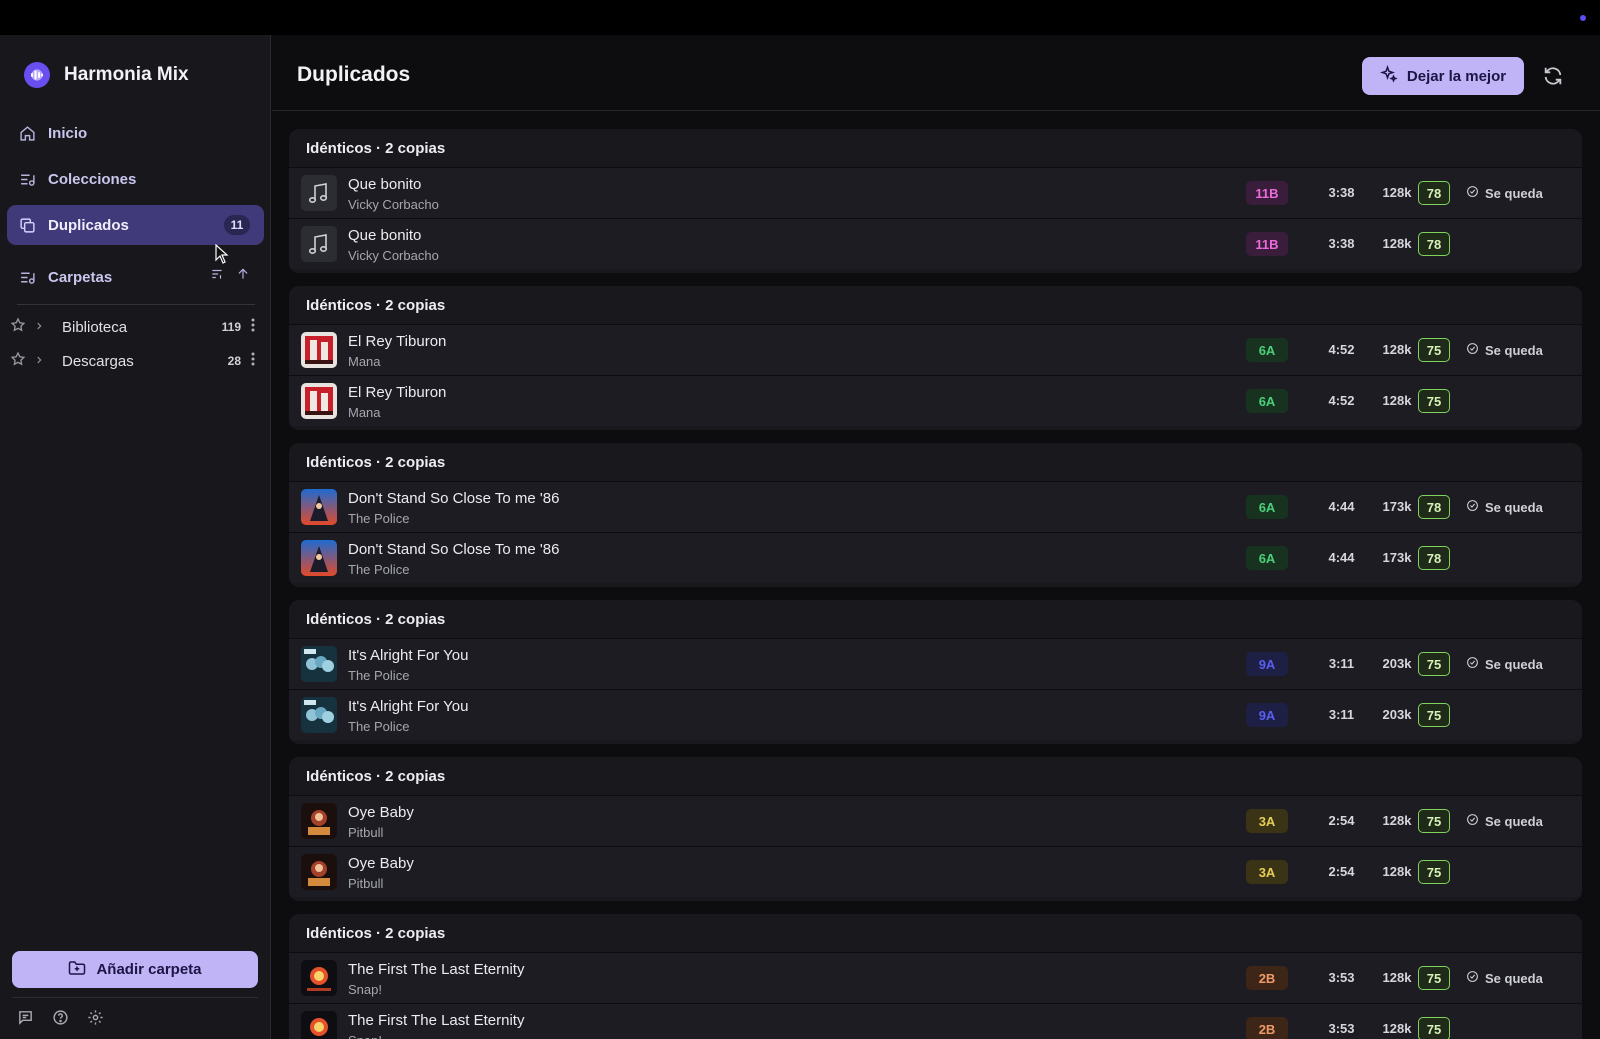  I want to click on folder-plus-icon, so click(77, 970).